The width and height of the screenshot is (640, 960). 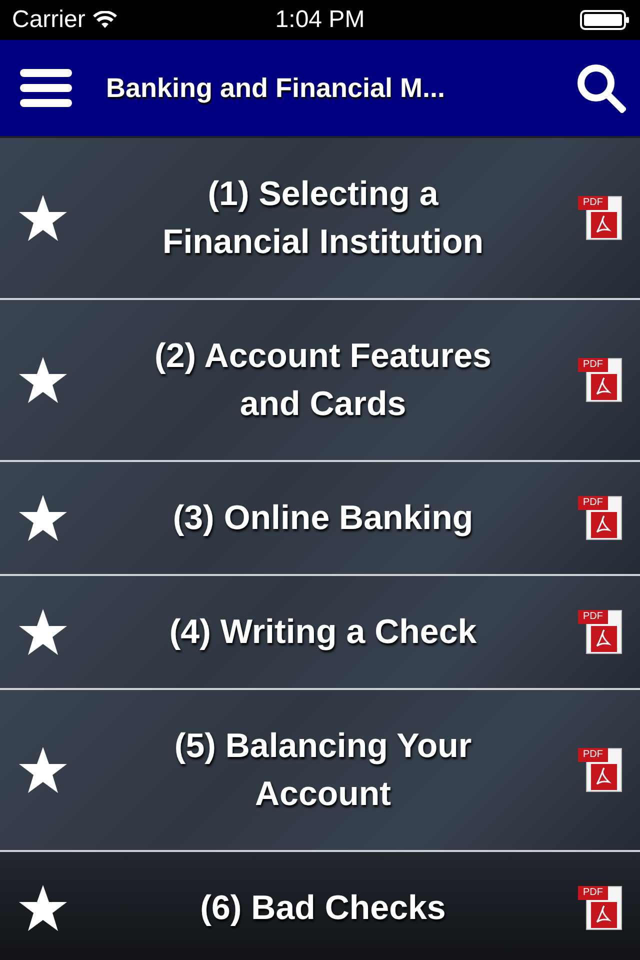 What do you see at coordinates (323, 380) in the screenshot?
I see `chapter-title: (2) Account Features and Cards` at bounding box center [323, 380].